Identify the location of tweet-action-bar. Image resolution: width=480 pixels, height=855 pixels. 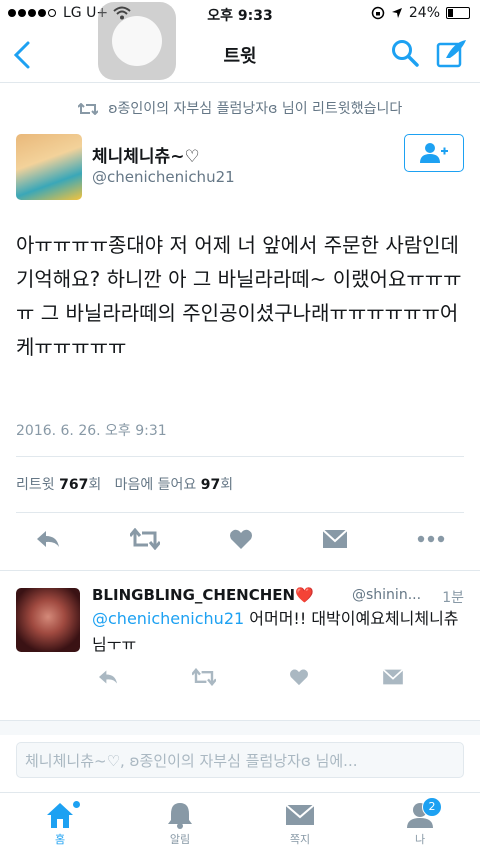
(240, 539).